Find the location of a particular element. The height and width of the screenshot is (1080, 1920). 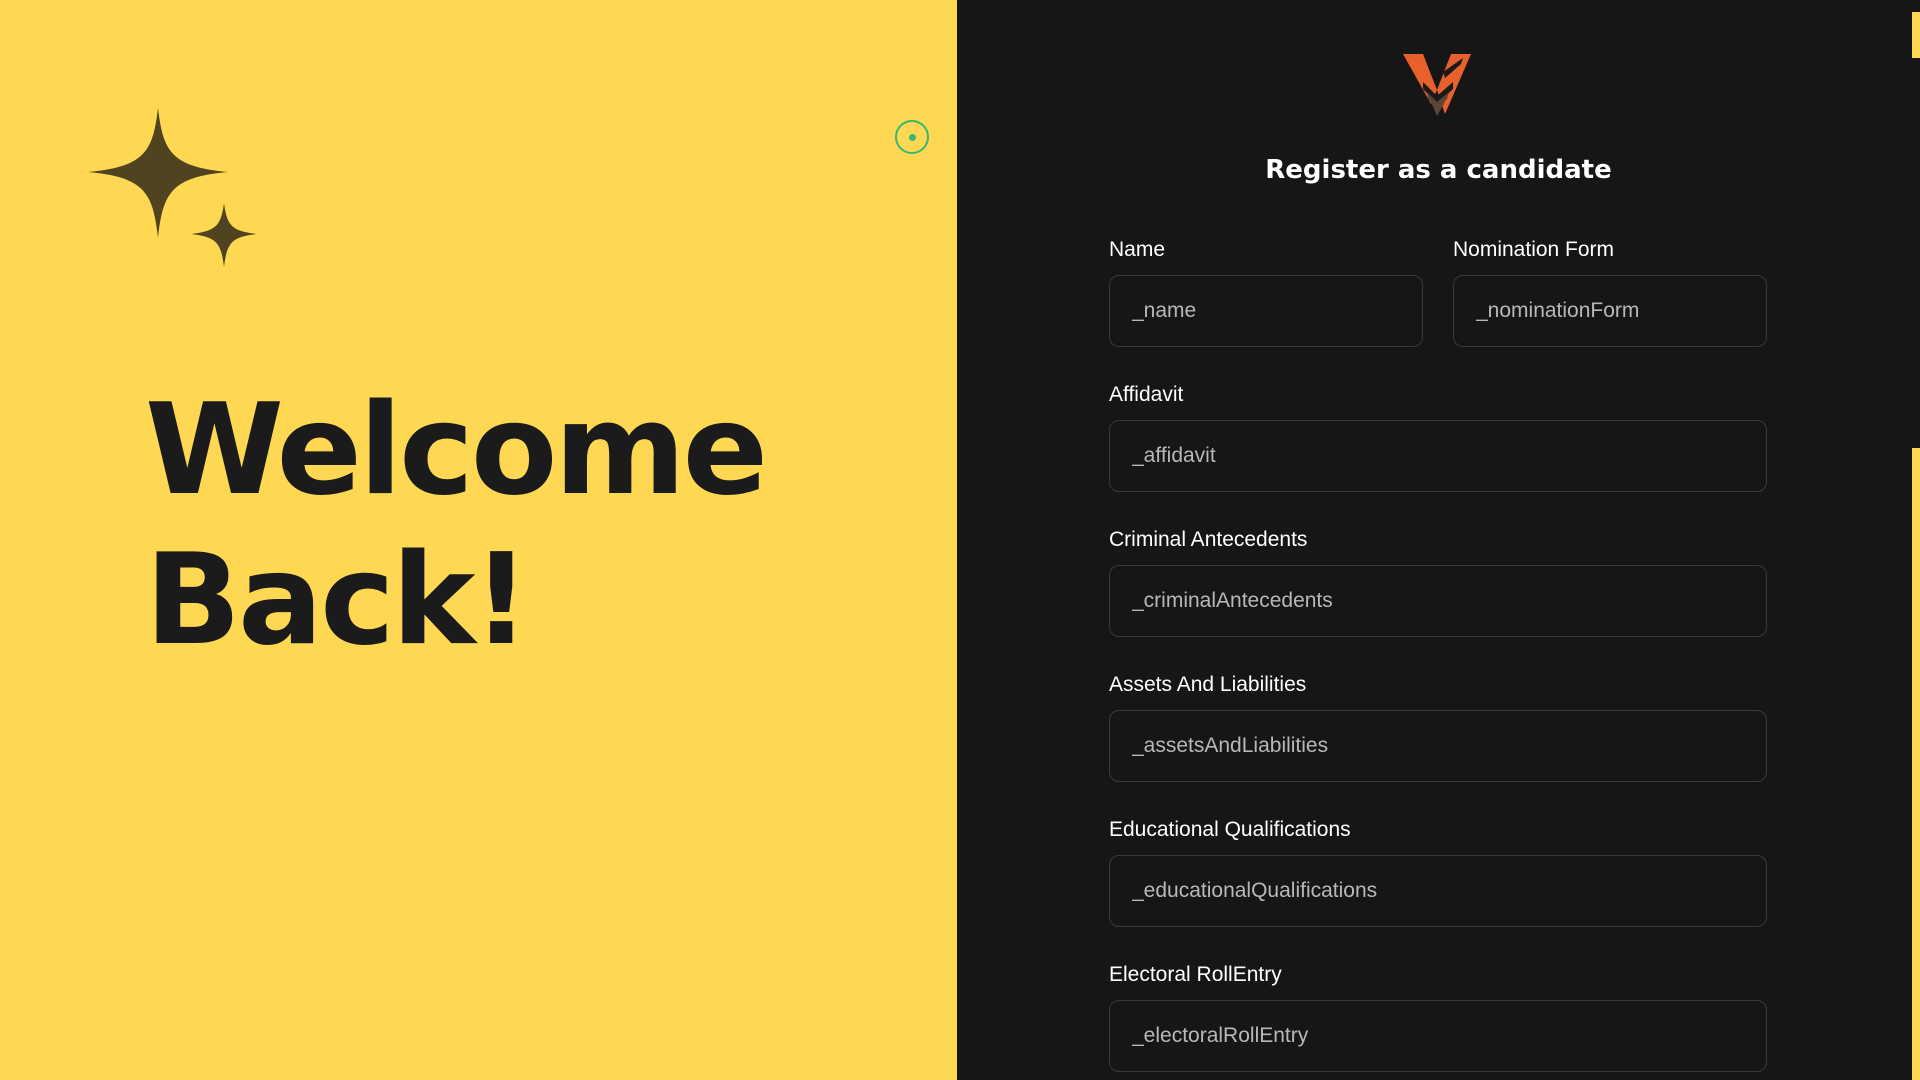

criminal-antecedents-field-group: Criminal Antecedents is located at coordinates (1438, 581).